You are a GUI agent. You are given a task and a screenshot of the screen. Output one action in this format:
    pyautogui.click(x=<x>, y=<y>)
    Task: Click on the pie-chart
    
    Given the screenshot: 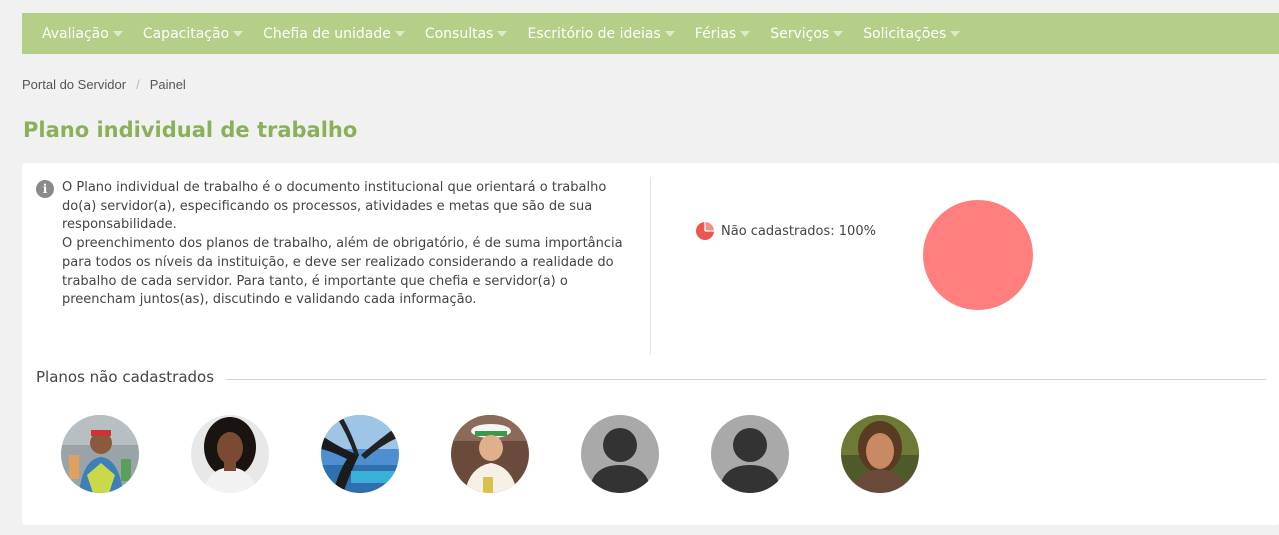 What is the action you would take?
    pyautogui.click(x=978, y=255)
    